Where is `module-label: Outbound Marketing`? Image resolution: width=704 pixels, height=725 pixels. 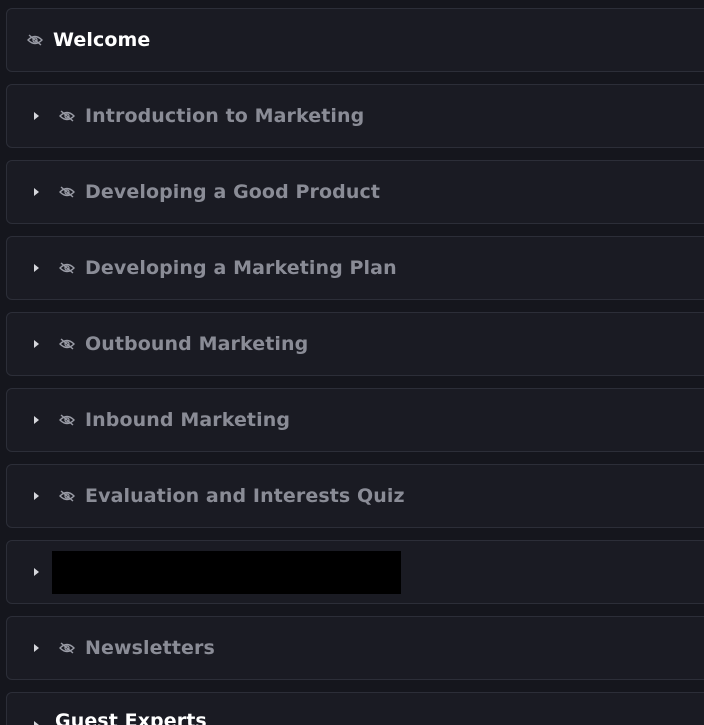 module-label: Outbound Marketing is located at coordinates (197, 344).